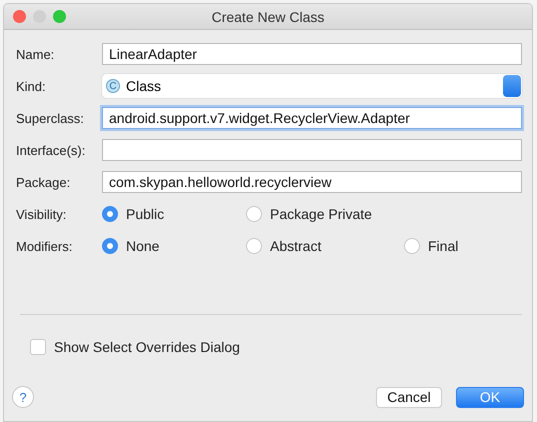 This screenshot has height=422, width=537. Describe the element at coordinates (50, 118) in the screenshot. I see `field-label: Superclass:` at that location.